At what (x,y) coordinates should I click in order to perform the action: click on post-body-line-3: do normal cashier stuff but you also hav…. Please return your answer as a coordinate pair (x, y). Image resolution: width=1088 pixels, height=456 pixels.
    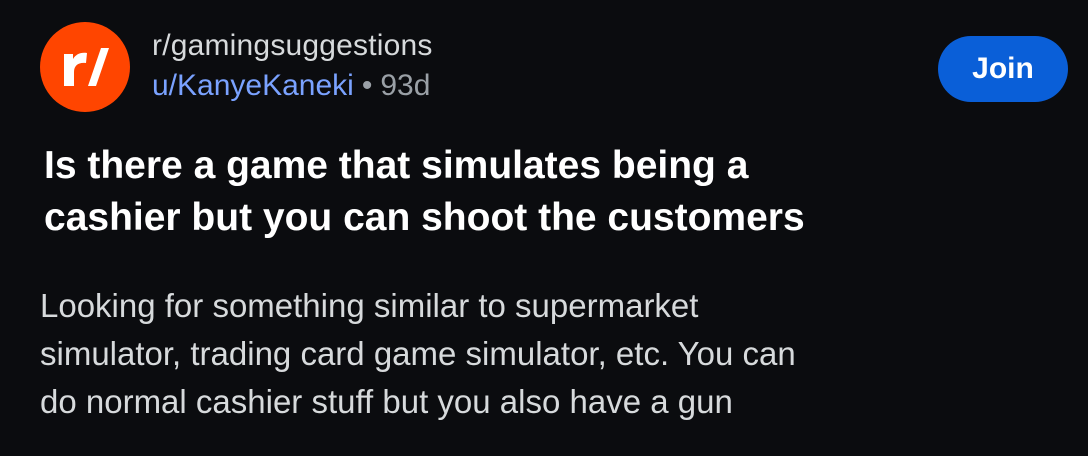
    Looking at the image, I should click on (386, 401).